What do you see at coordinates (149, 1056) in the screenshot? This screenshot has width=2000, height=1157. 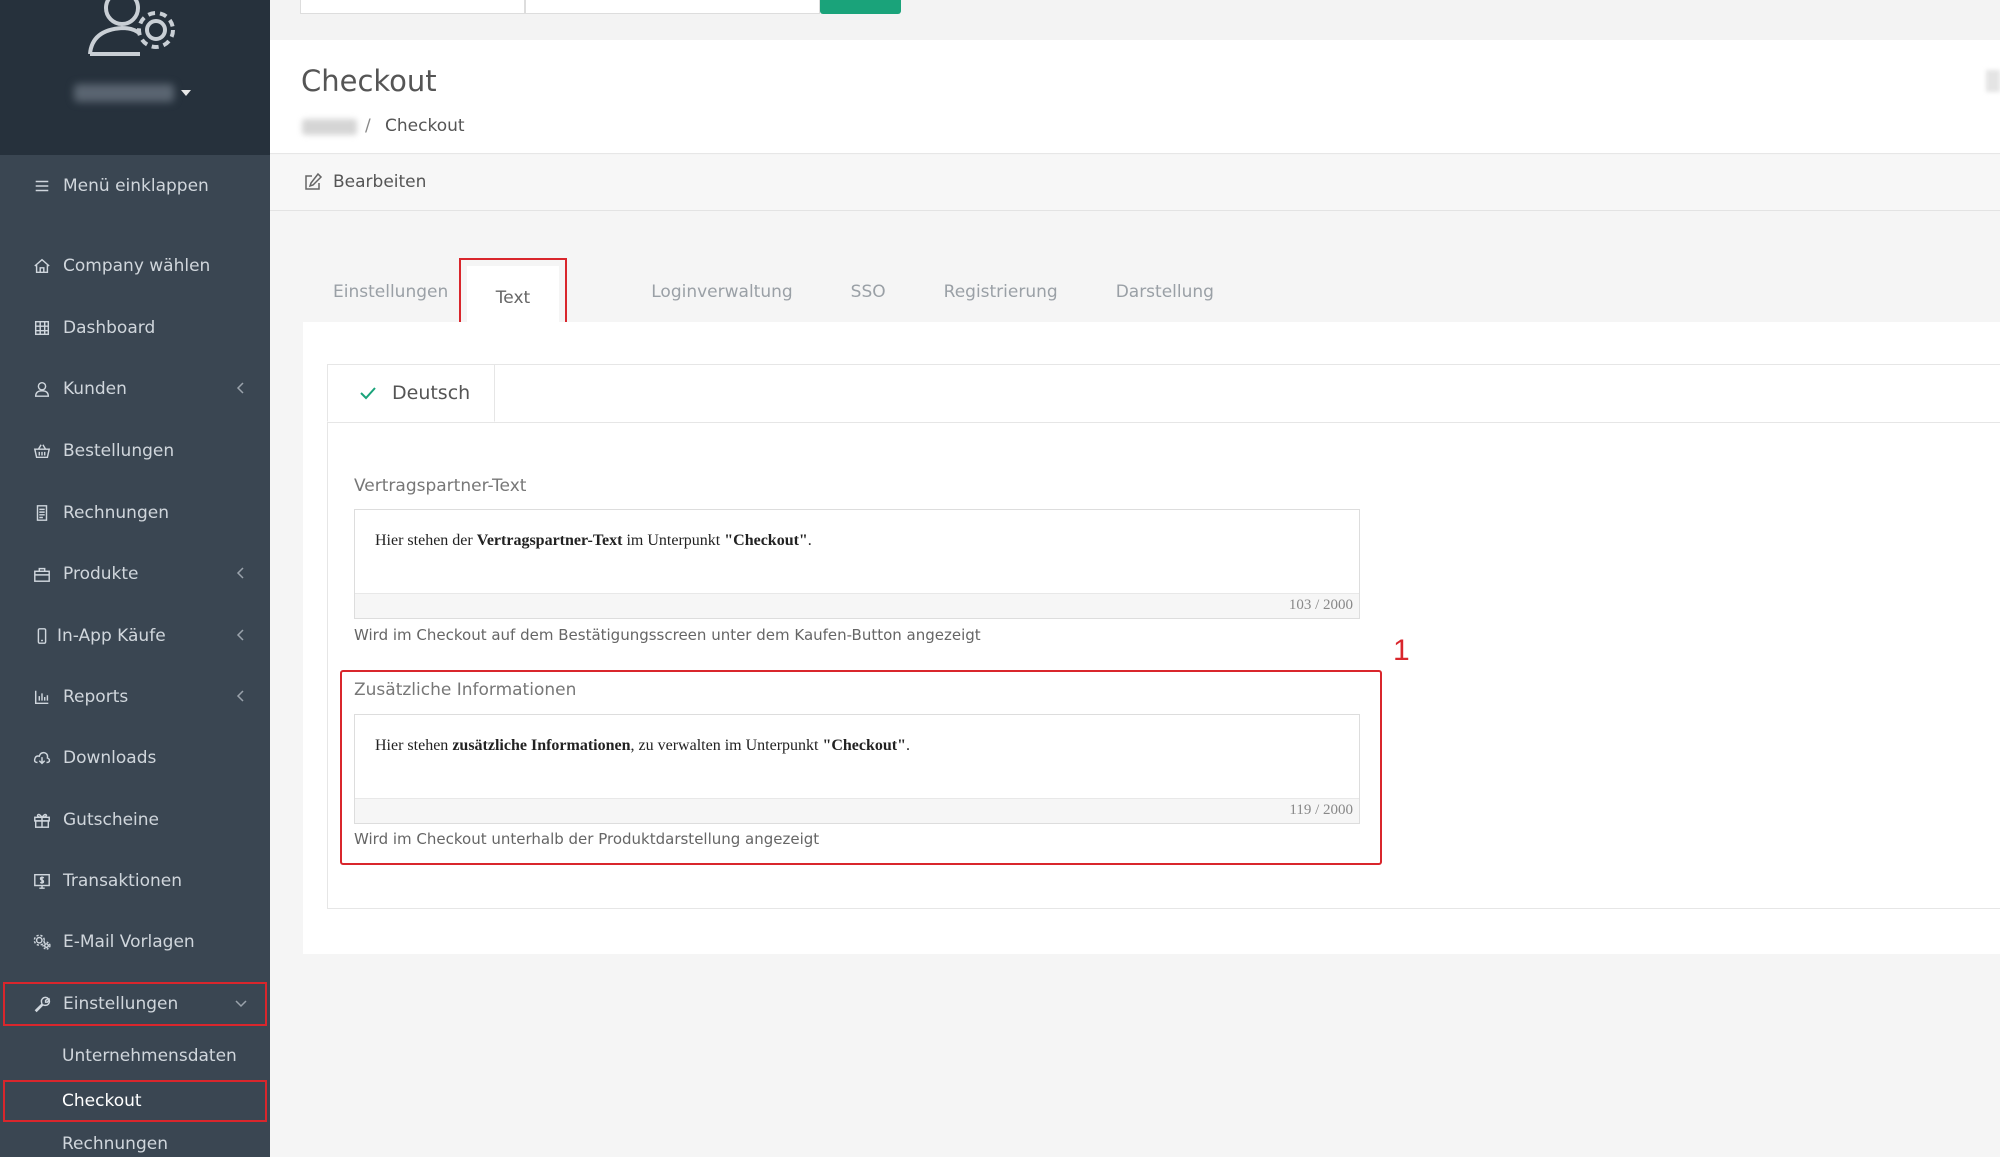 I see `sidebar-subitem-company-data: Unternehmensdaten` at bounding box center [149, 1056].